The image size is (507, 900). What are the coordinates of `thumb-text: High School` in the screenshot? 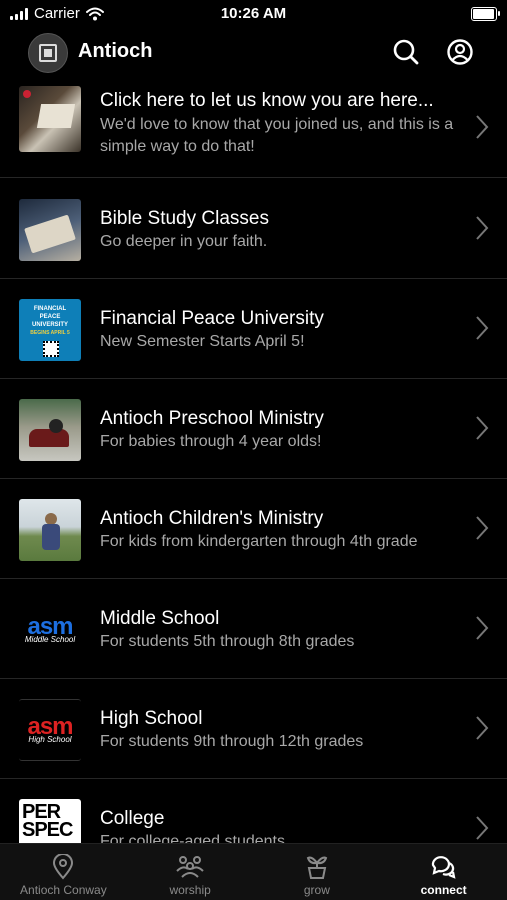 It's located at (50, 739).